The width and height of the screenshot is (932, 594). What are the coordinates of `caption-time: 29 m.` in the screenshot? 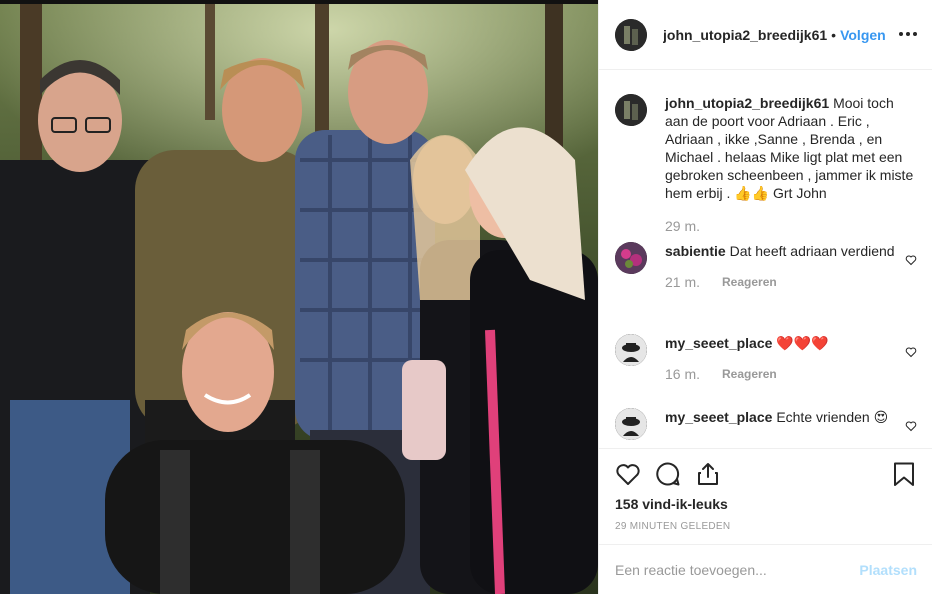 It's located at (682, 226).